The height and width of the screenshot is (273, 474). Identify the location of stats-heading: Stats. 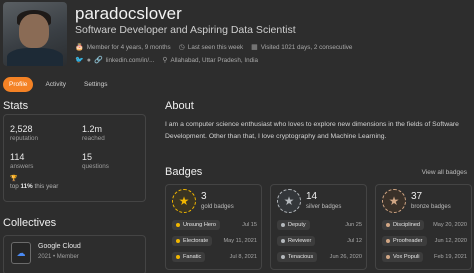
(16, 106).